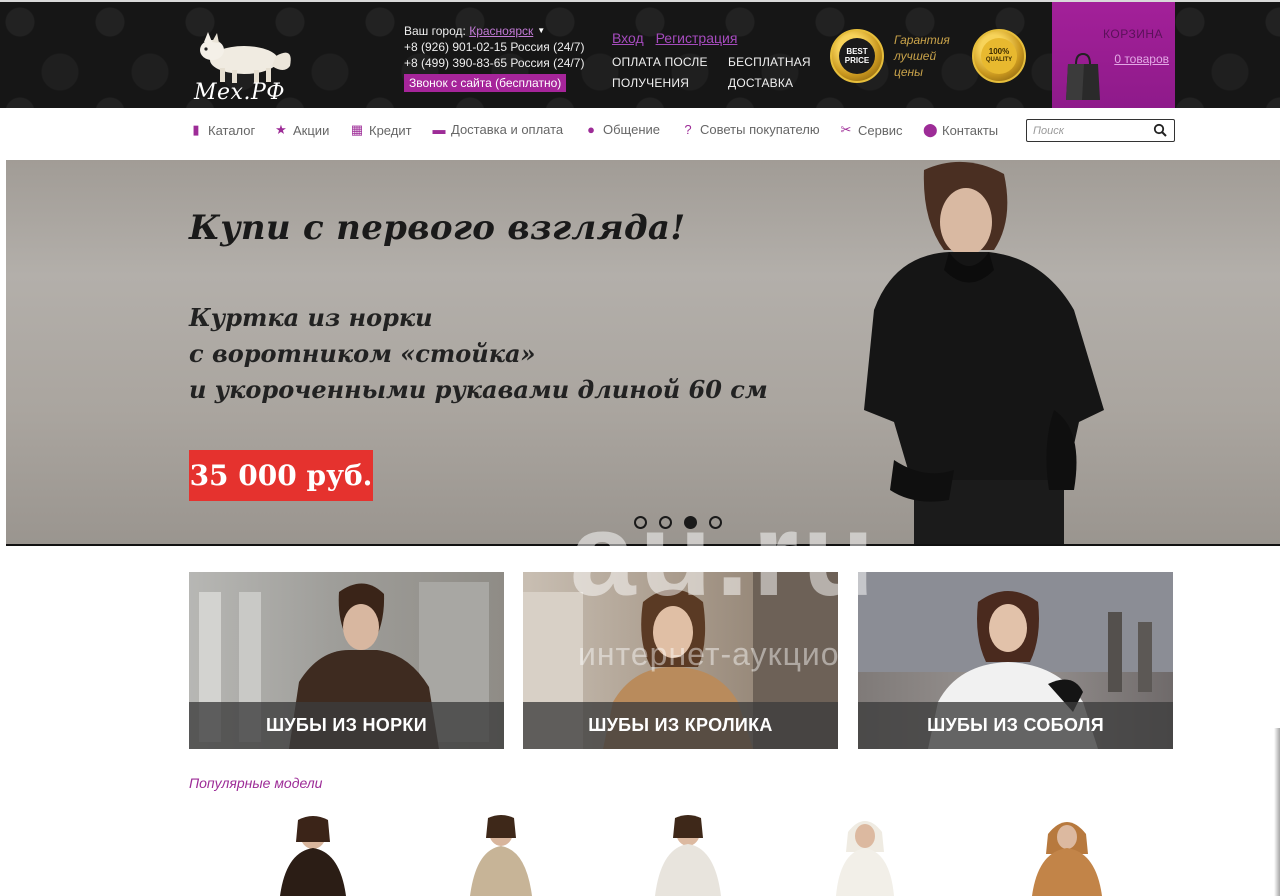 The image size is (1280, 896). Describe the element at coordinates (437, 228) in the screenshot. I see `hero-headline: Купи с первого взгляда!` at that location.